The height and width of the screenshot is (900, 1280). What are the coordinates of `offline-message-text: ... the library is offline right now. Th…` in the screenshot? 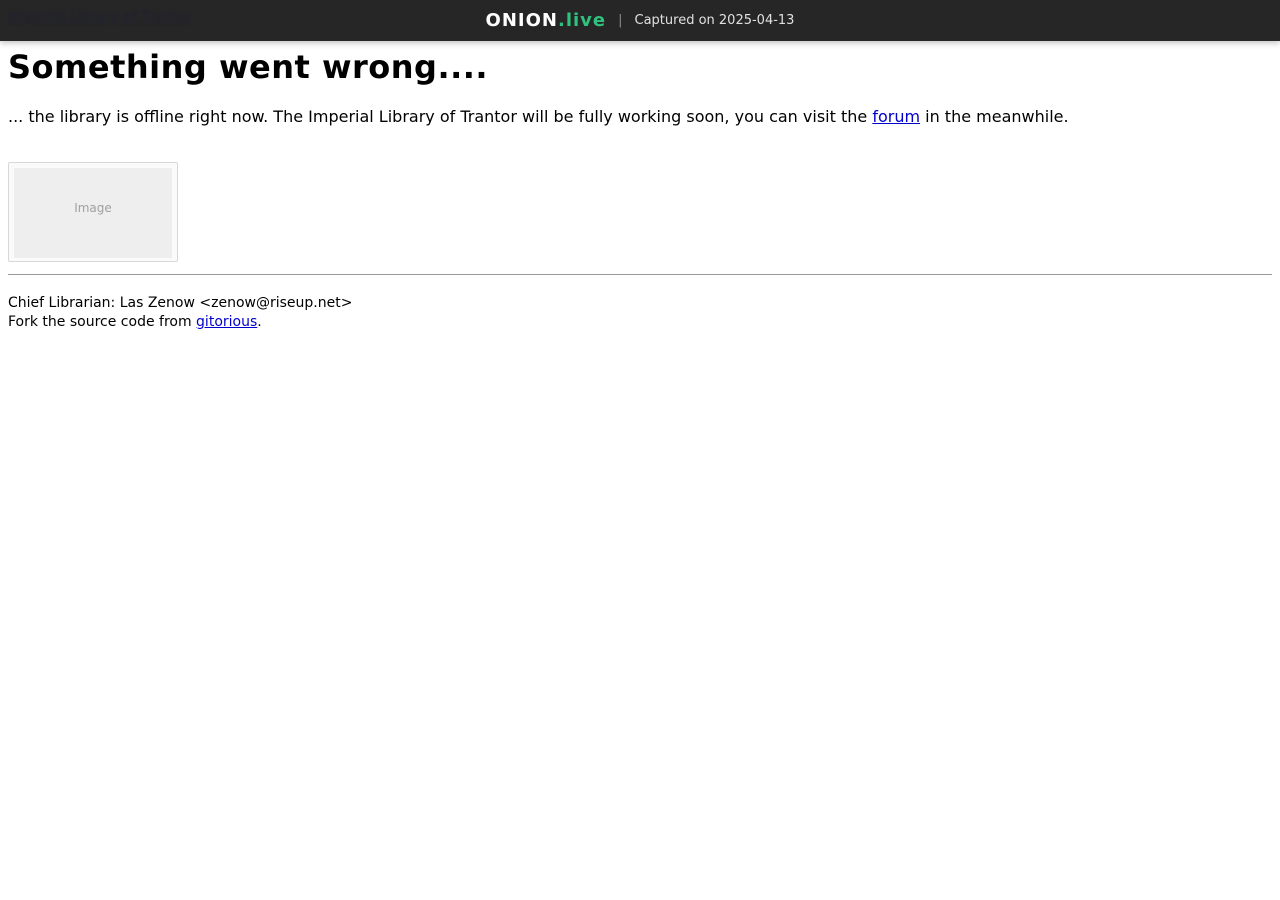 It's located at (440, 116).